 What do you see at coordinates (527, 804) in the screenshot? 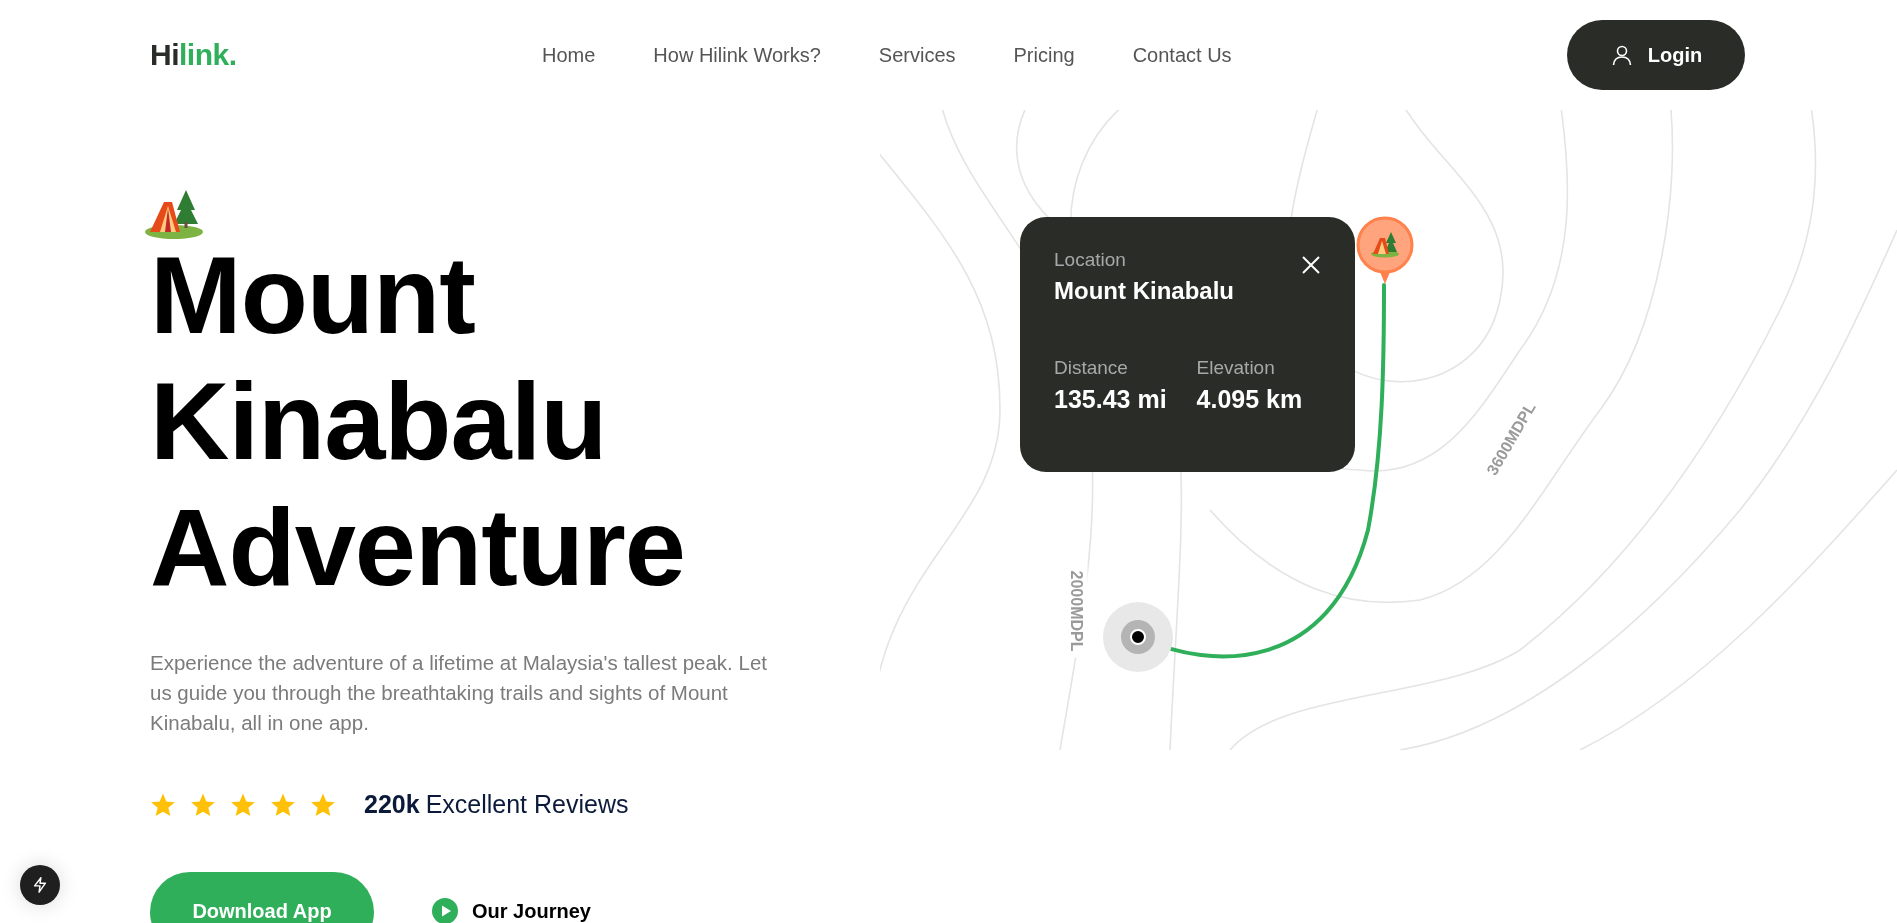
I see `review-label: Excellent Reviews` at bounding box center [527, 804].